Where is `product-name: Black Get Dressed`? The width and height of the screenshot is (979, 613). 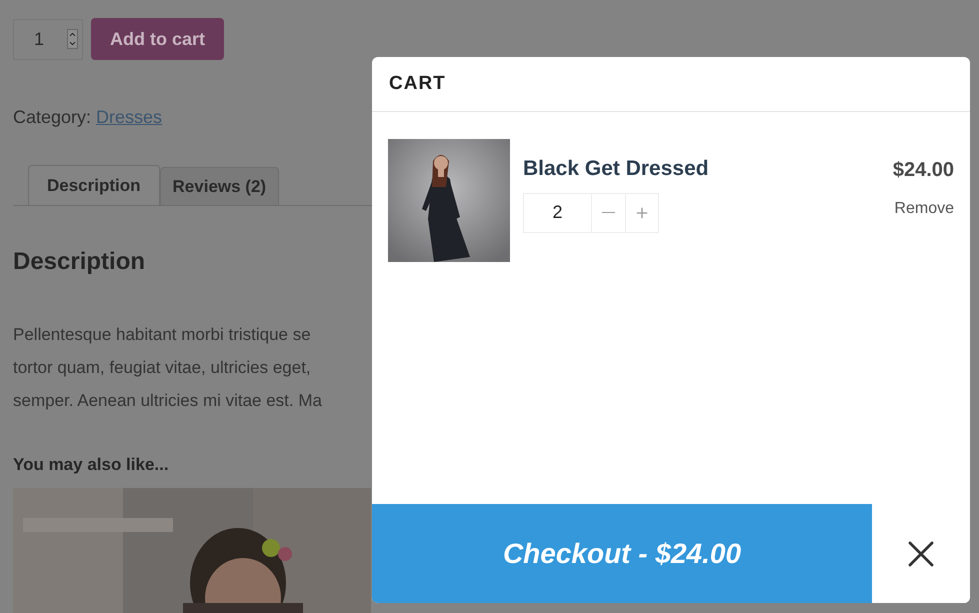 product-name: Black Get Dressed is located at coordinates (708, 168).